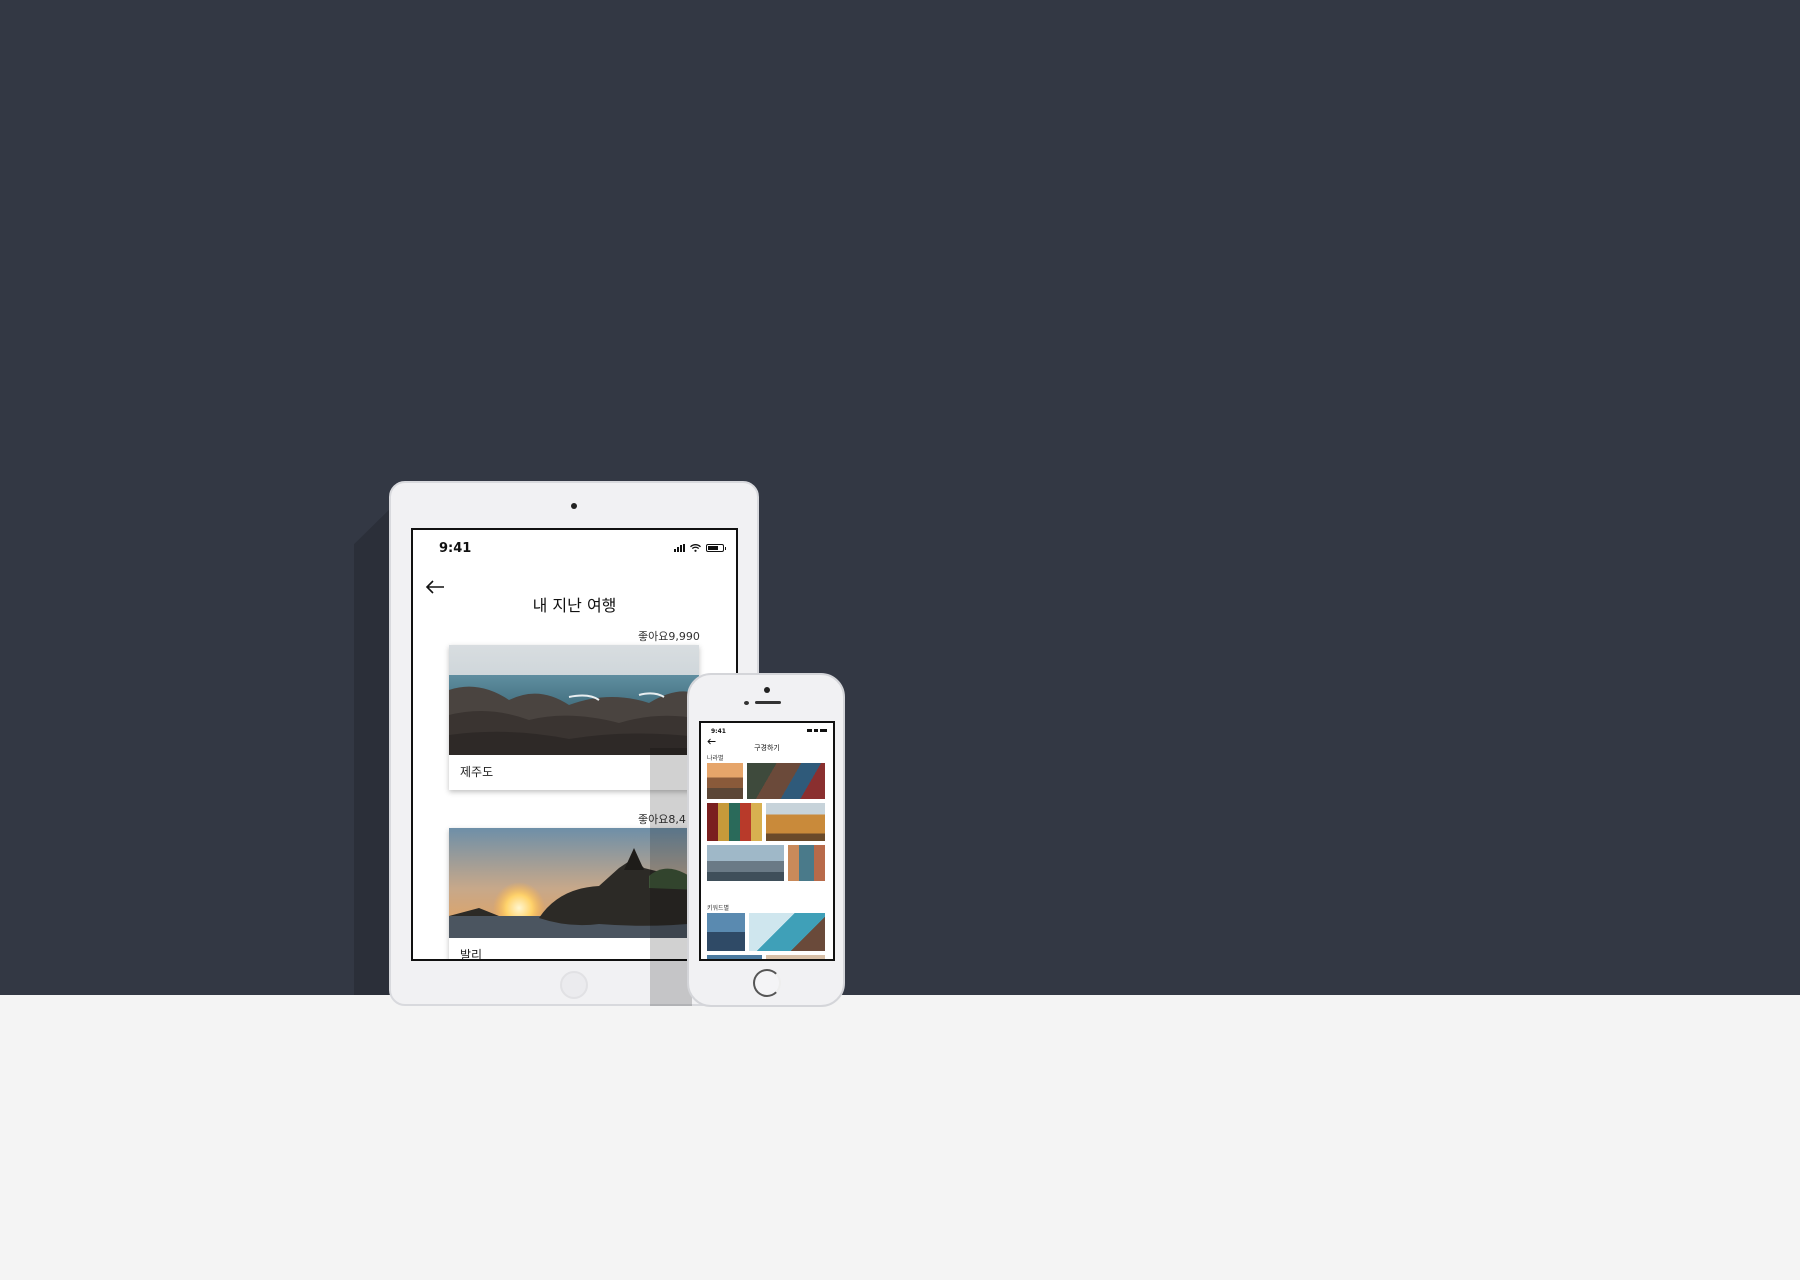 Image resolution: width=1800 pixels, height=1280 pixels. What do you see at coordinates (715, 758) in the screenshot?
I see `section-label-country: 나라별` at bounding box center [715, 758].